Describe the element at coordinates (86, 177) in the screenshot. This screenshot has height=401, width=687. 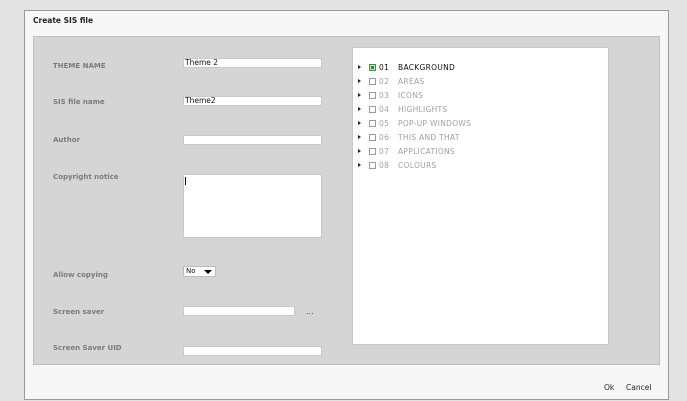
I see `copyright-label: Copyright notice` at that location.